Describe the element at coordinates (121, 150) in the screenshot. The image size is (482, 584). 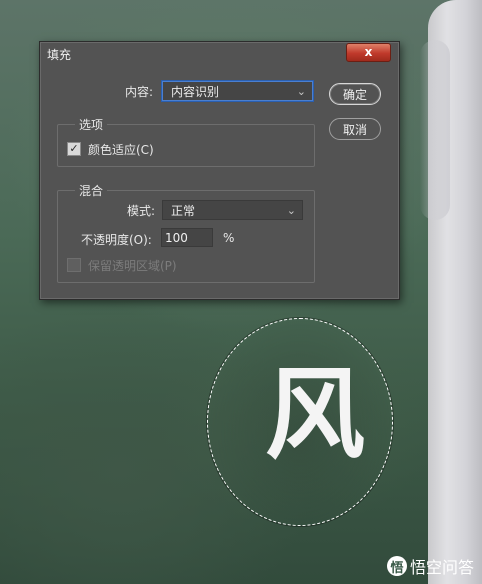
I see `color-adapt-label: 颜色适应(C)` at that location.